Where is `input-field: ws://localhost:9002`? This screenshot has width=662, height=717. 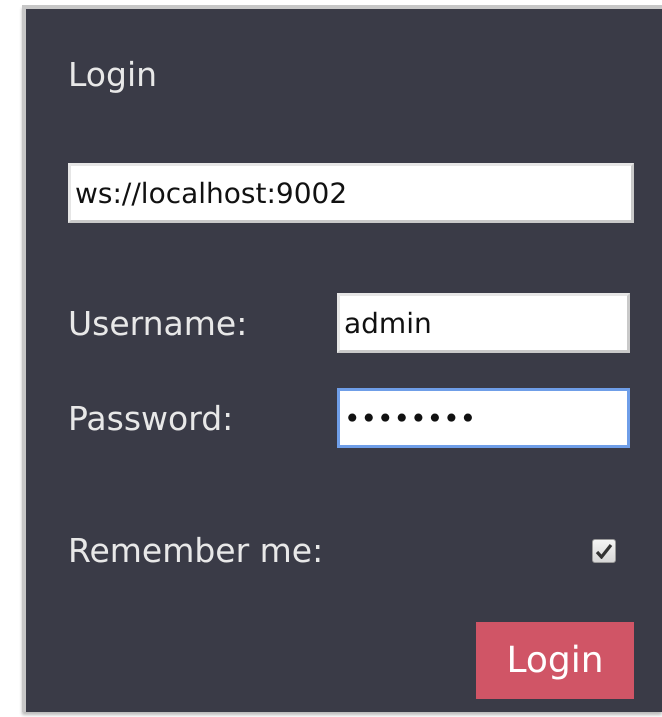 input-field: ws://localhost:9002 is located at coordinates (351, 193).